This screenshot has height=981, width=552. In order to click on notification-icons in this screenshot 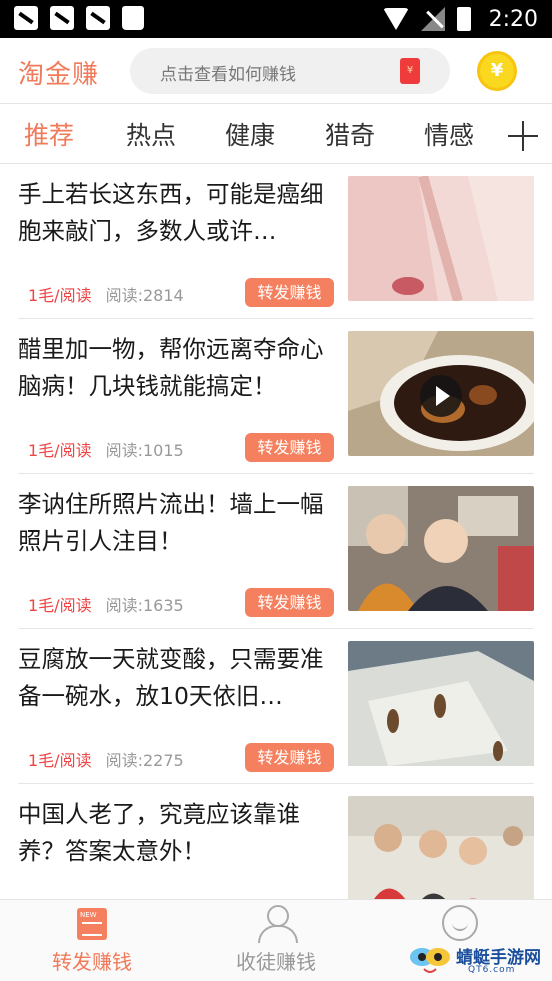, I will do `click(79, 18)`.